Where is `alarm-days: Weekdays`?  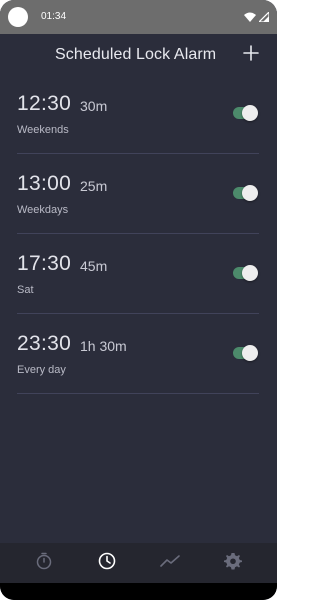
alarm-days: Weekdays is located at coordinates (43, 210).